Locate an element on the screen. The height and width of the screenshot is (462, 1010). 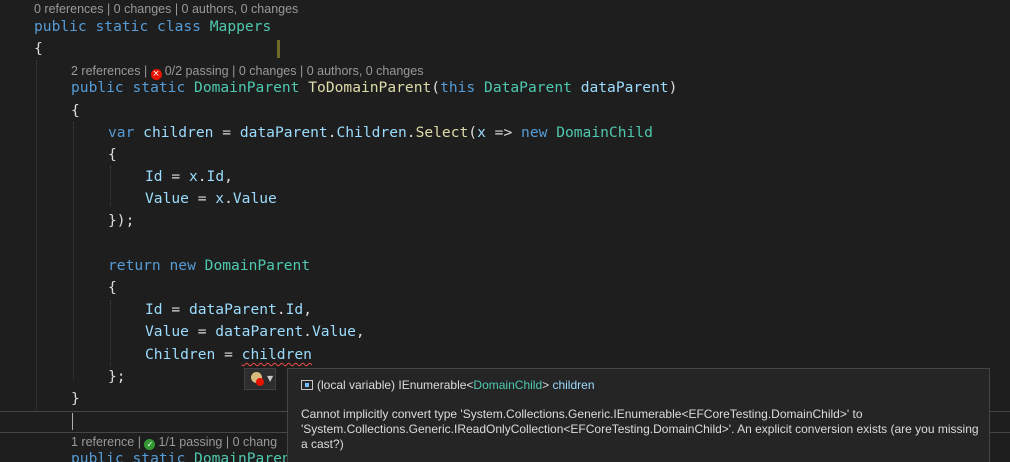
quick-actions-button: ▼ is located at coordinates (260, 379).